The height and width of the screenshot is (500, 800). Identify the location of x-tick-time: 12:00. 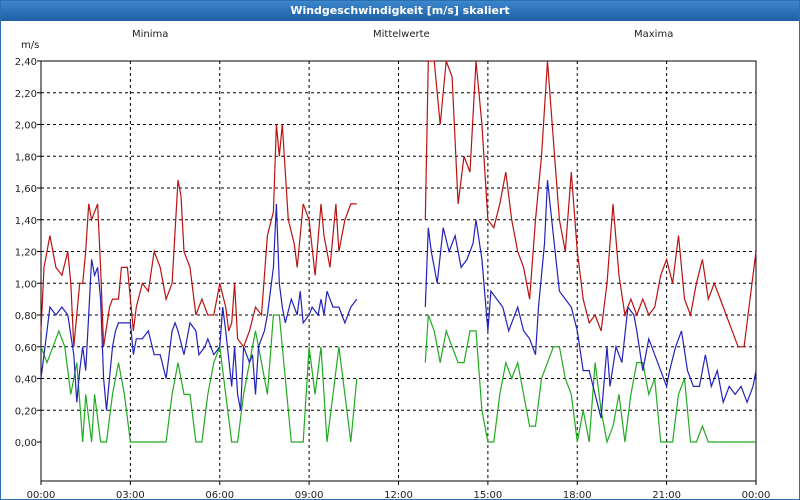
(398, 494).